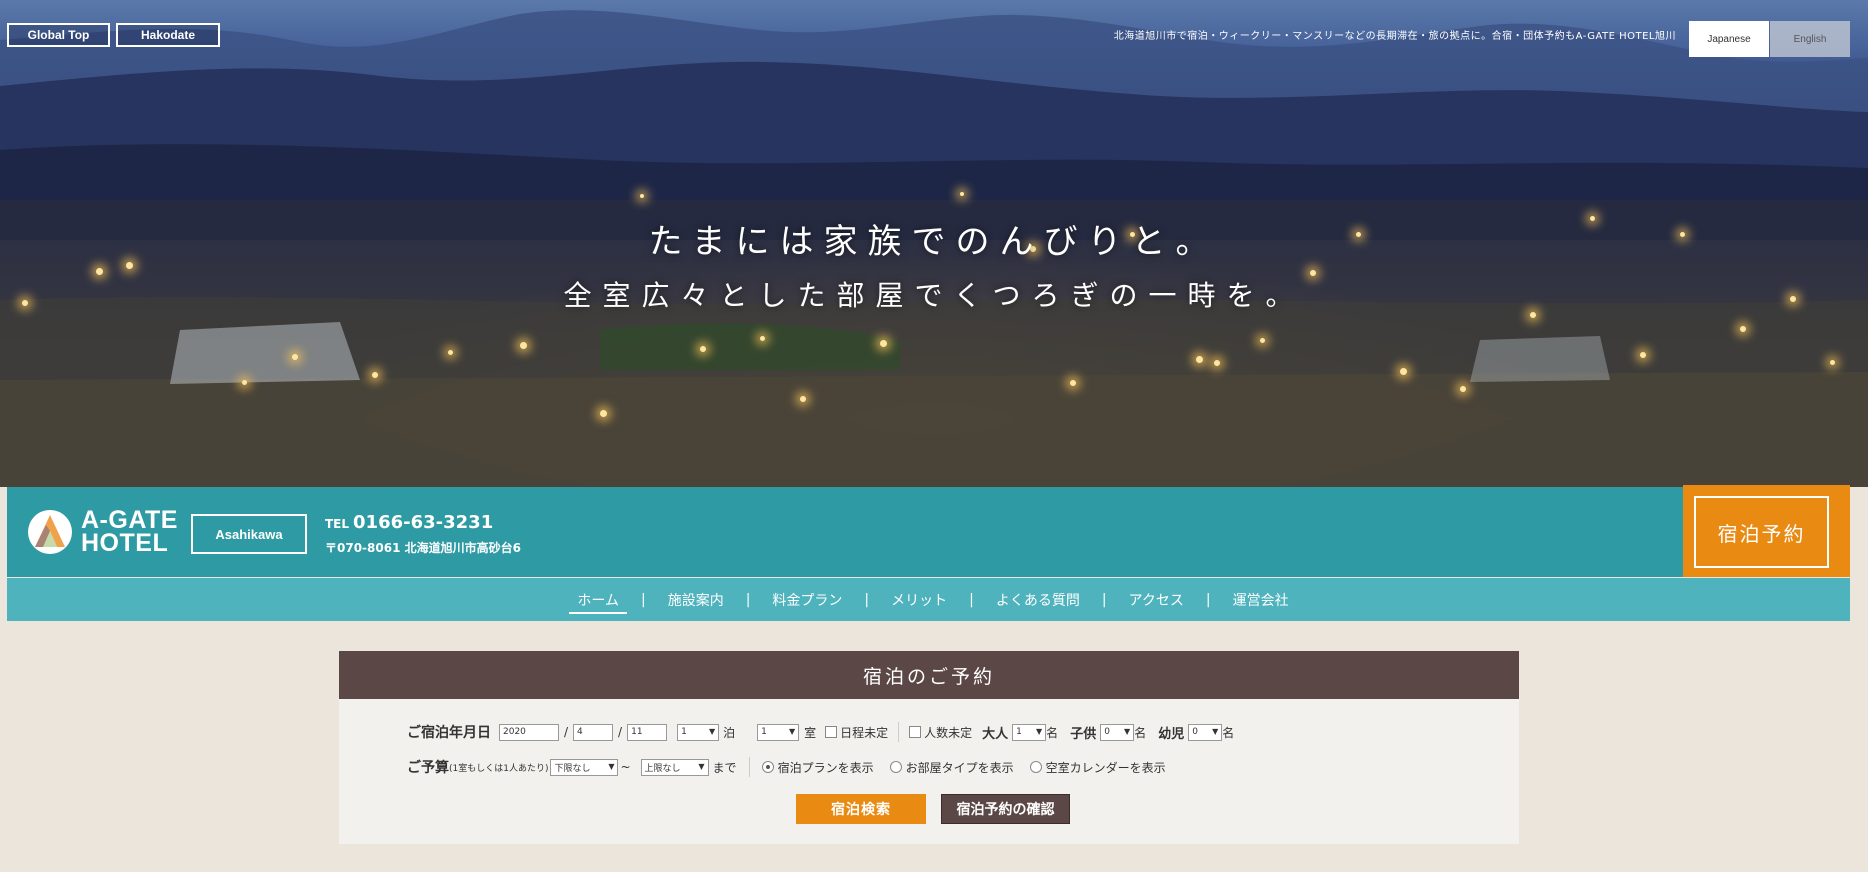  What do you see at coordinates (915, 732) in the screenshot?
I see `people-undecided-checkbox` at bounding box center [915, 732].